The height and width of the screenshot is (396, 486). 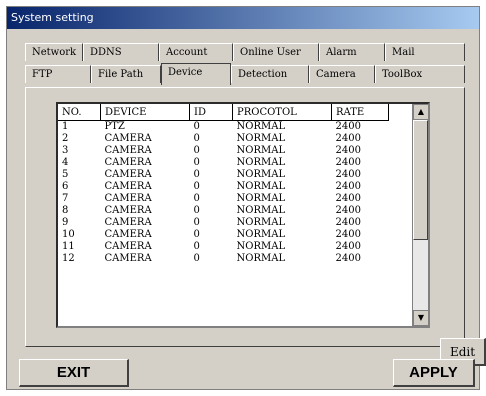 I want to click on tab-file-path: File Path, so click(x=126, y=74).